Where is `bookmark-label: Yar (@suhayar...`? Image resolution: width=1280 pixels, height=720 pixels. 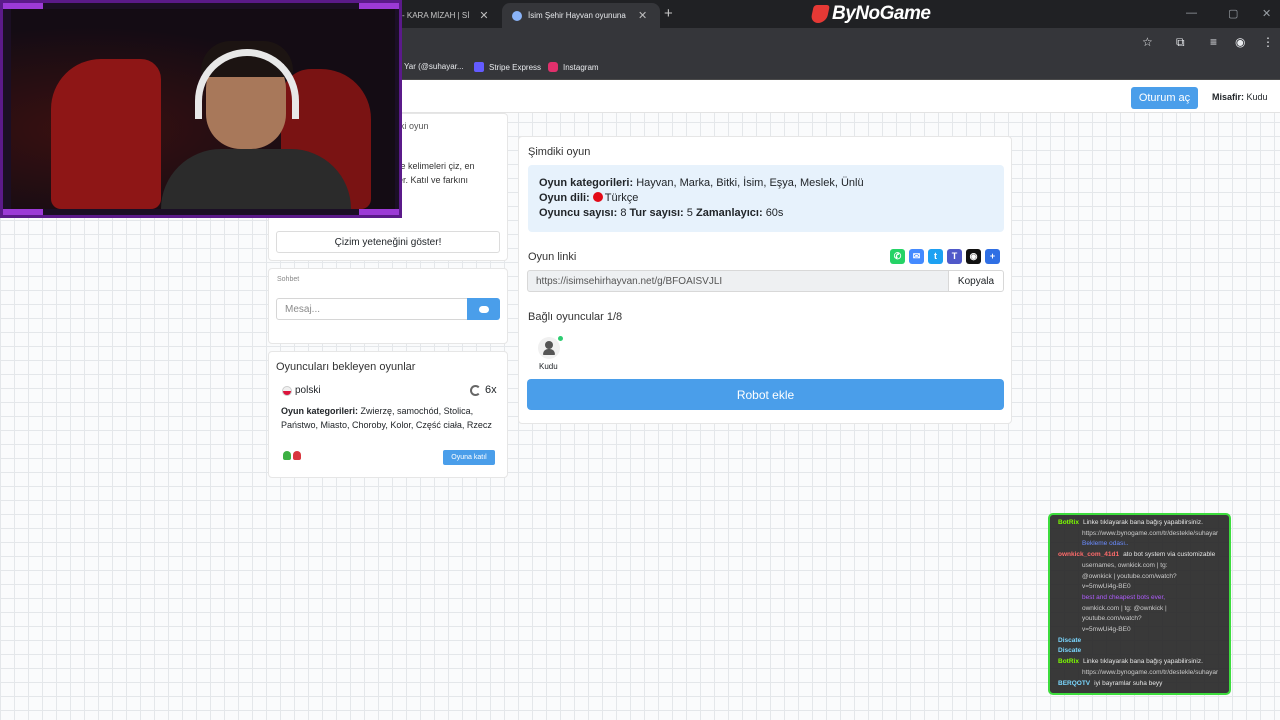 bookmark-label: Yar (@suhayar... is located at coordinates (434, 66).